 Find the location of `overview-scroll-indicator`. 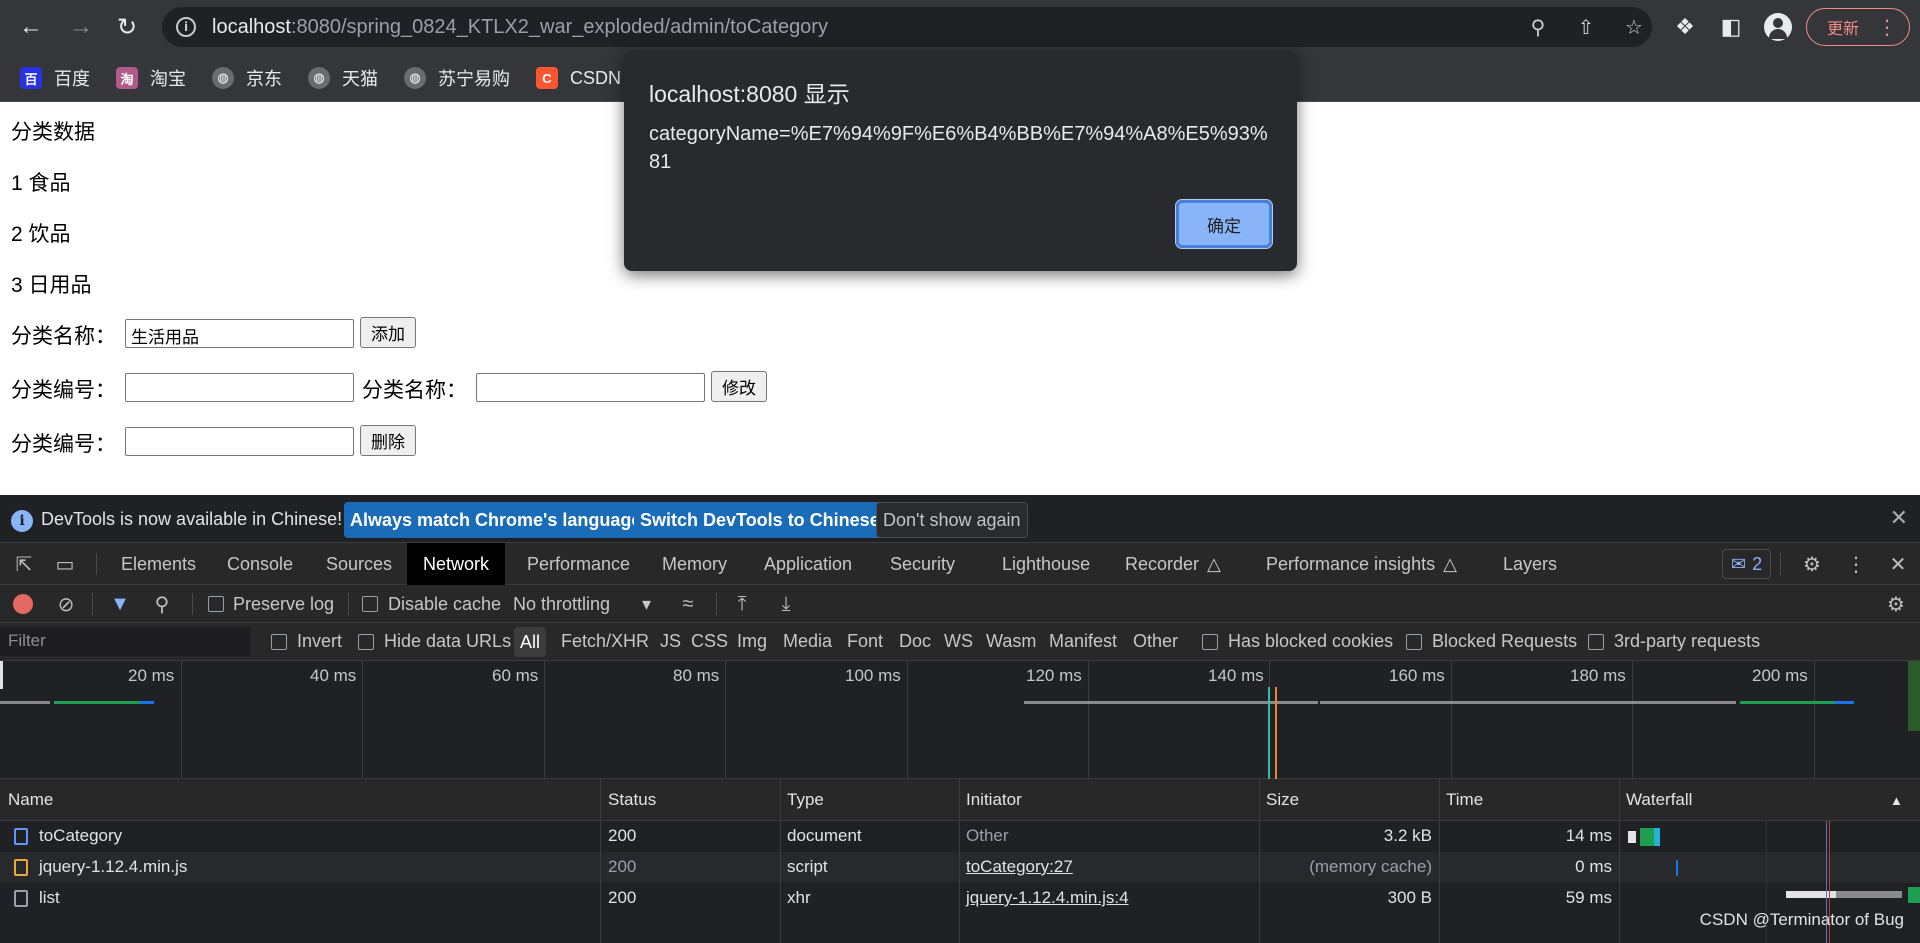

overview-scroll-indicator is located at coordinates (1914, 696).